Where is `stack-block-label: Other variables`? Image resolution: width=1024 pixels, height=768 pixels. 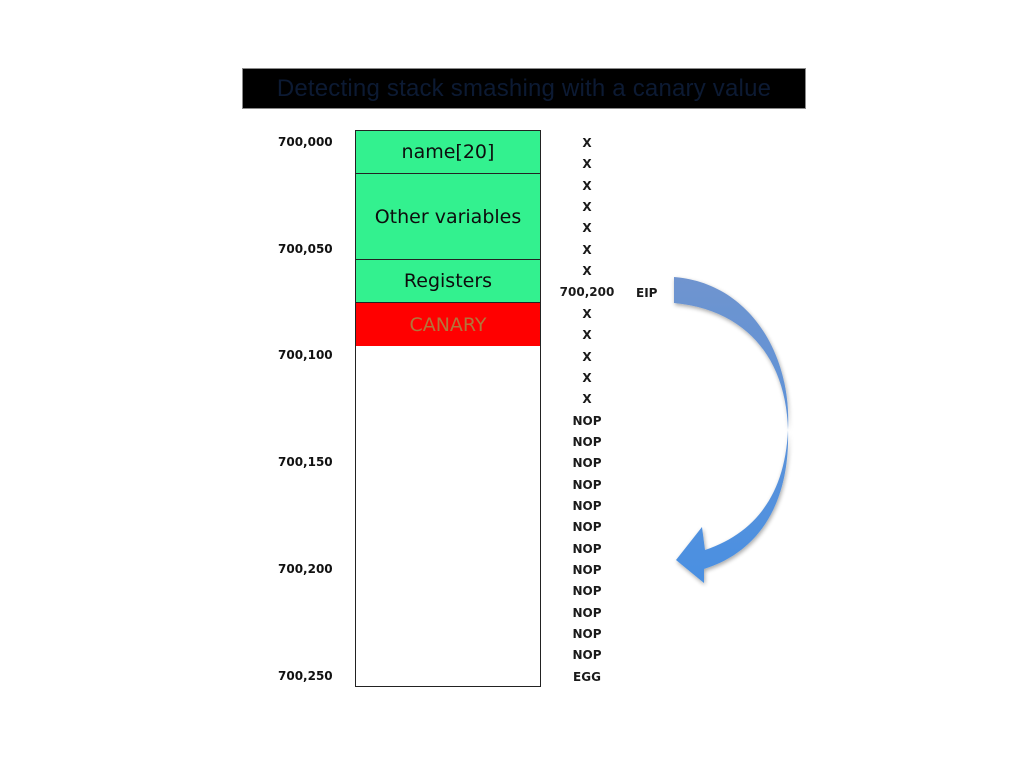
stack-block-label: Other variables is located at coordinates (448, 216).